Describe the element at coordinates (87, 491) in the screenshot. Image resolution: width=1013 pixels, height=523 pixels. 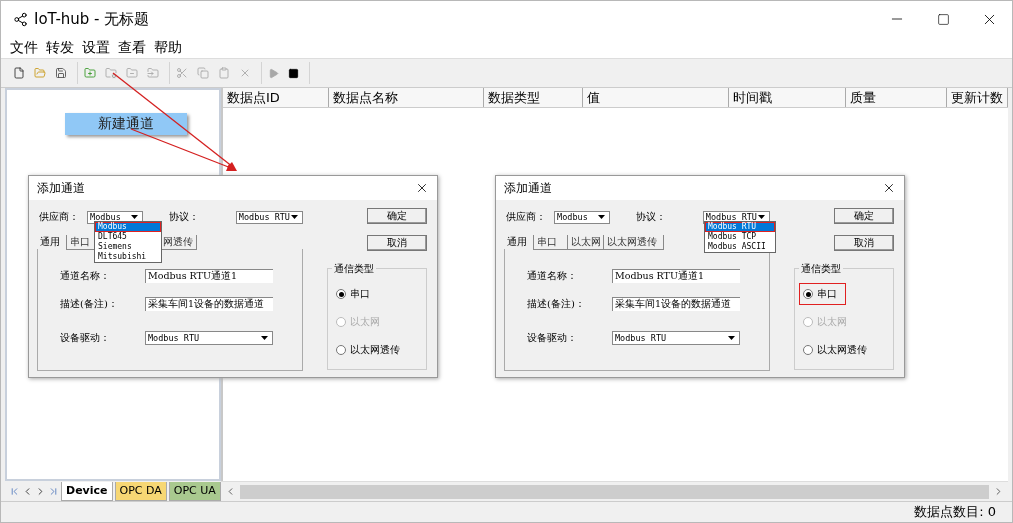
I see `sheet-tab: Device` at that location.